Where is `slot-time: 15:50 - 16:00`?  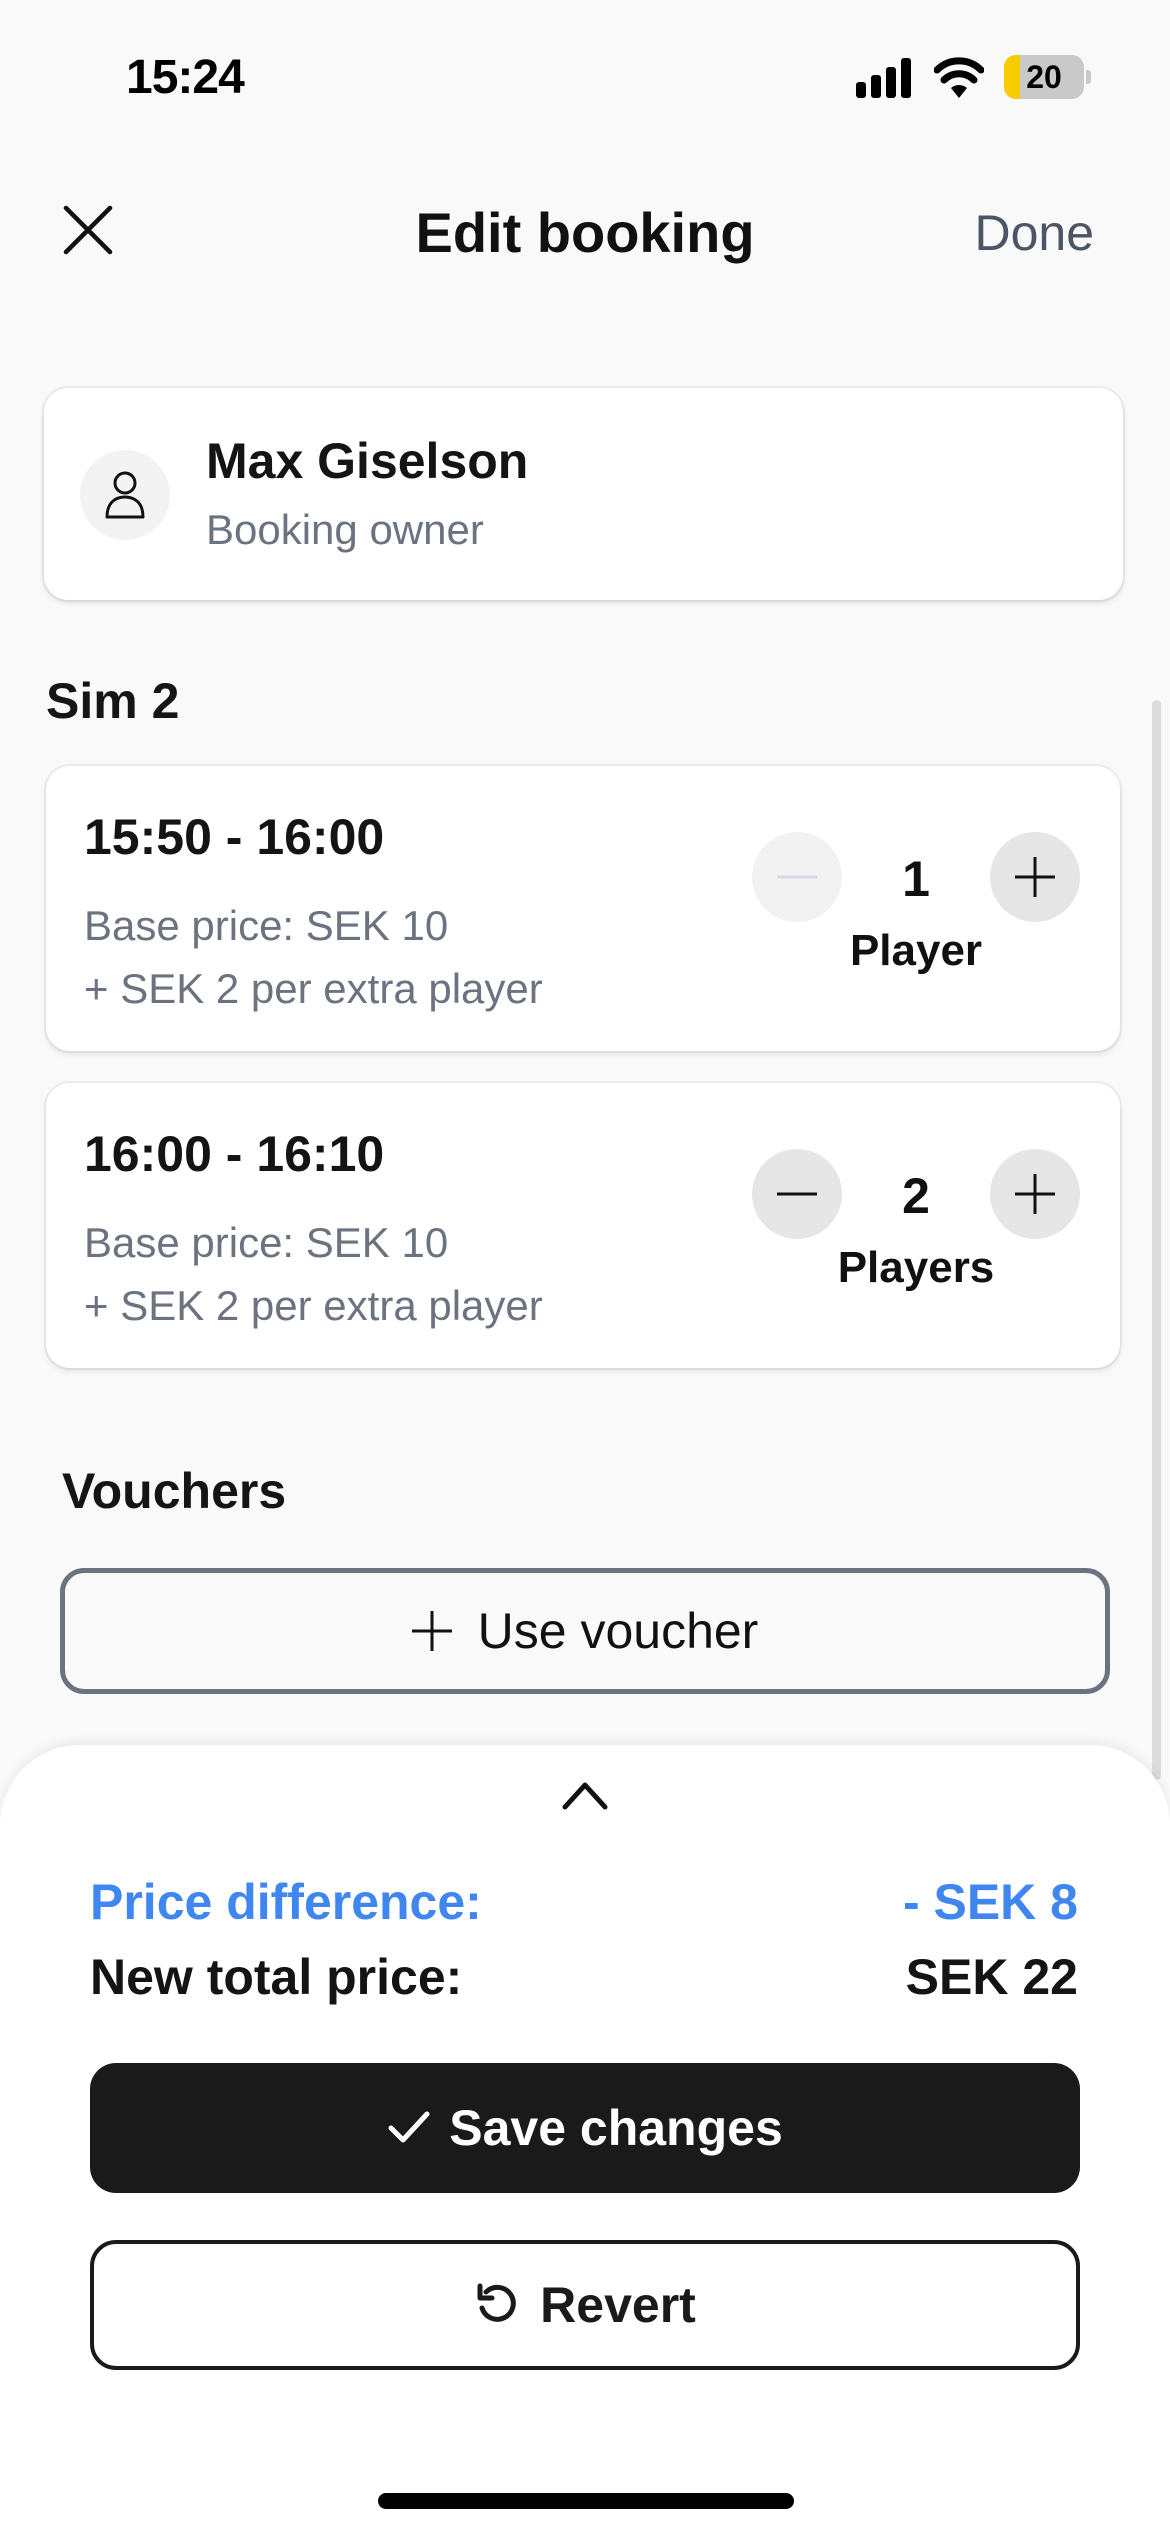
slot-time: 15:50 - 16:00 is located at coordinates (234, 837).